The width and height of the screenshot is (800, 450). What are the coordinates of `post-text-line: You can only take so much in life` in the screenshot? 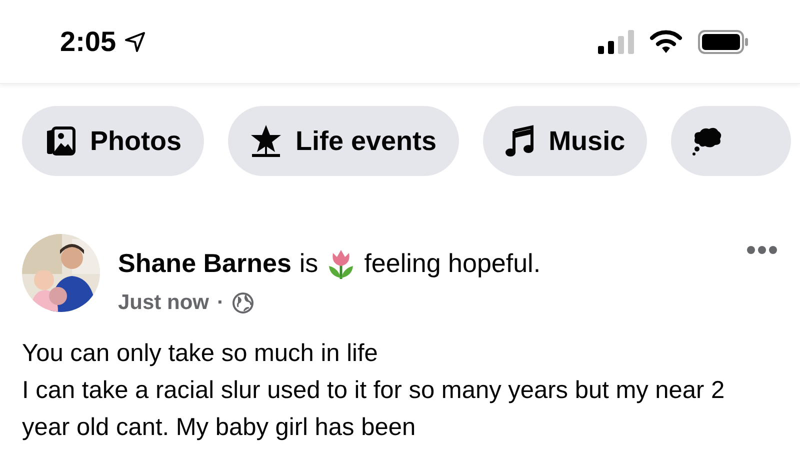 It's located at (200, 353).